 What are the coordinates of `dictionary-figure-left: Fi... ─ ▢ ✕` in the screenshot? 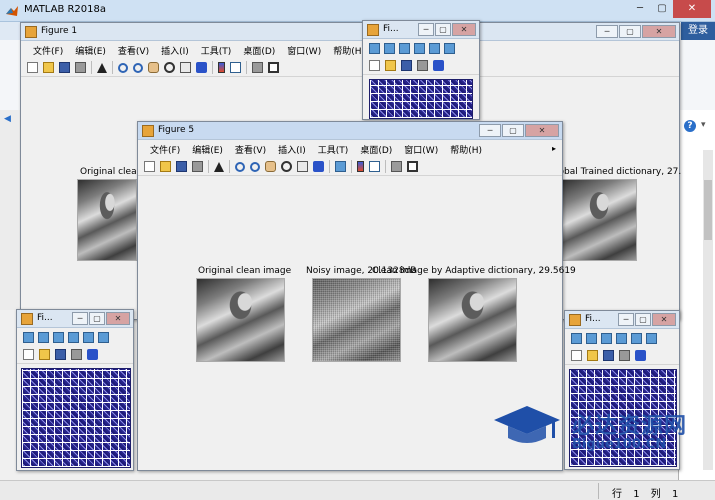 It's located at (75, 390).